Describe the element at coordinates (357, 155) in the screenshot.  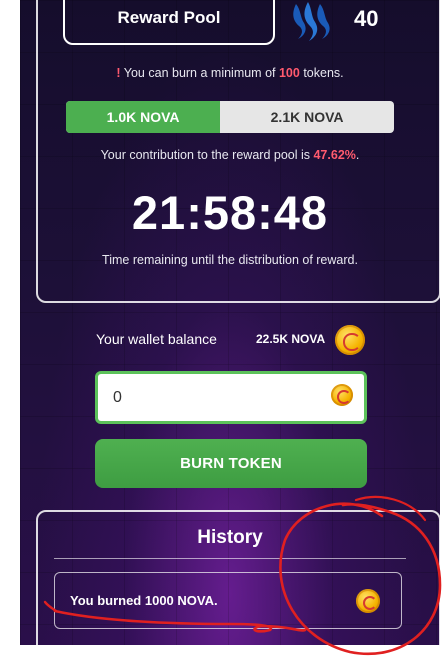
I see `contribution-suffix: .` at that location.